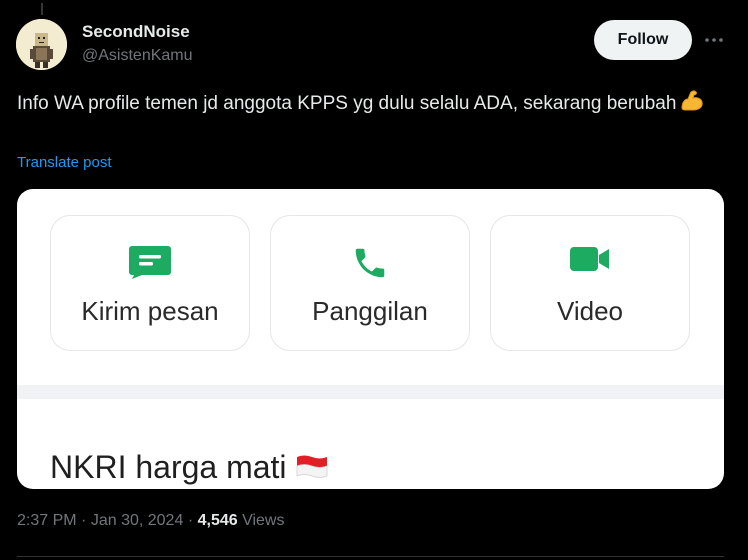 The height and width of the screenshot is (560, 748). I want to click on phone-icon, so click(370, 265).